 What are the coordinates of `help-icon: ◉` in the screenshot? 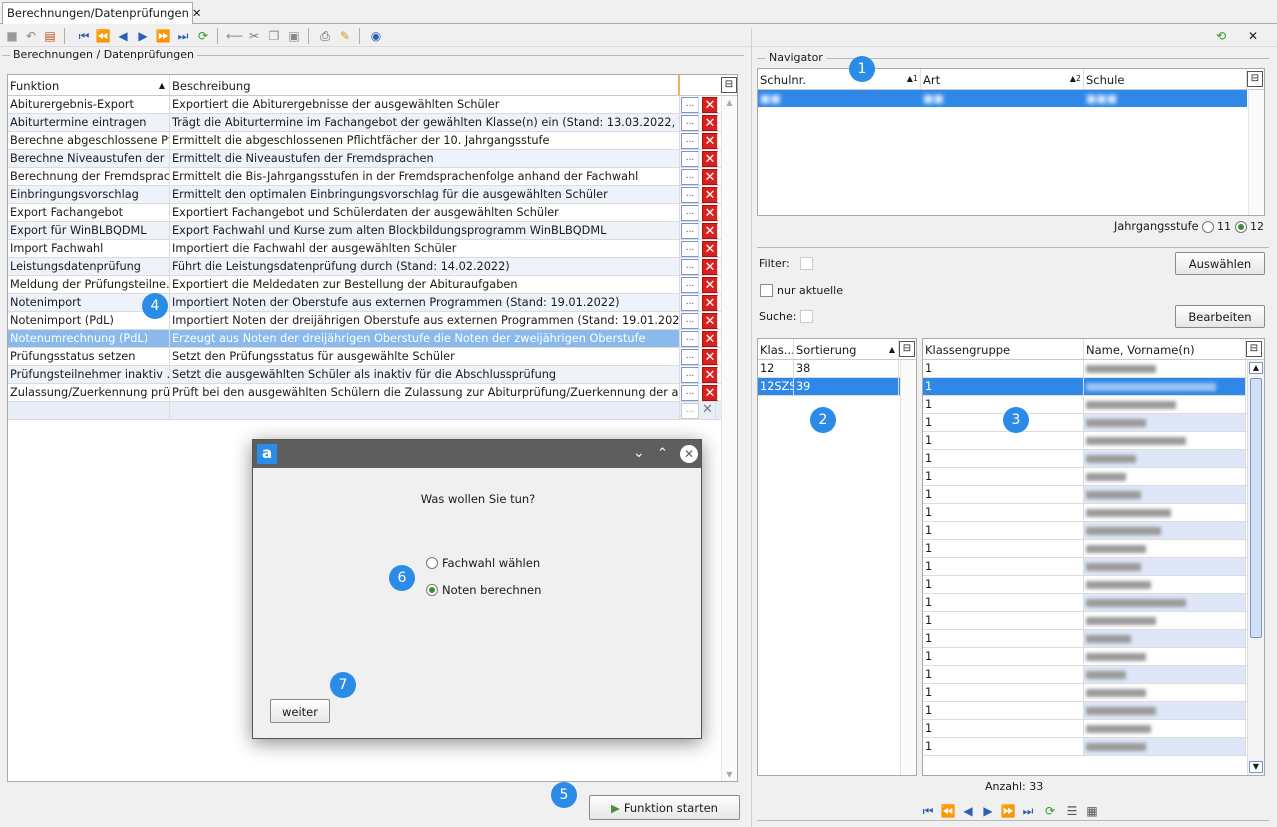 It's located at (376, 36).